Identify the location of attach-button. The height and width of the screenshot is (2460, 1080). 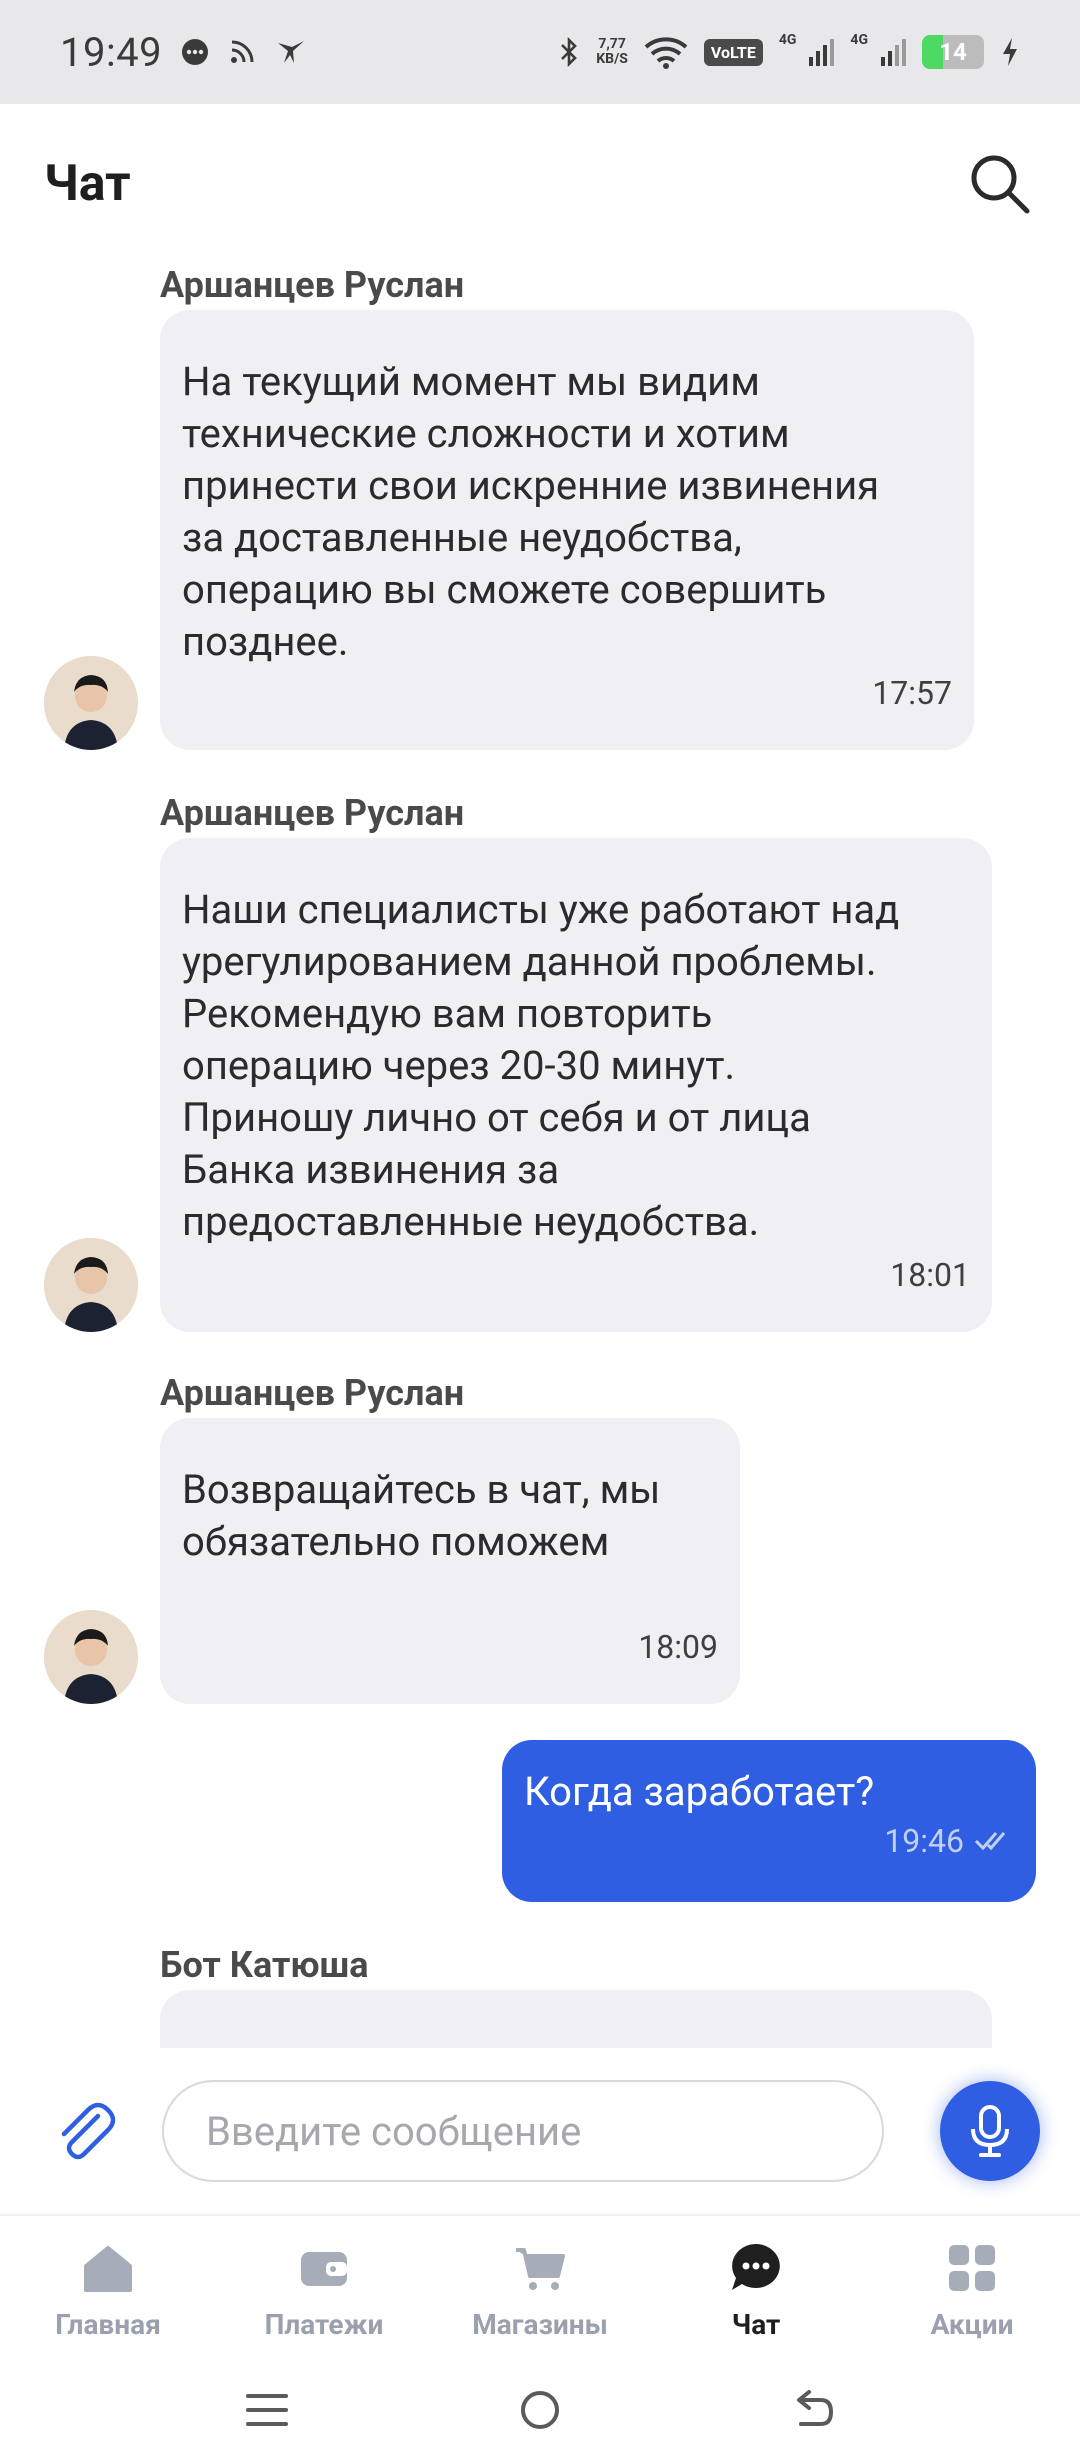
(85, 2131).